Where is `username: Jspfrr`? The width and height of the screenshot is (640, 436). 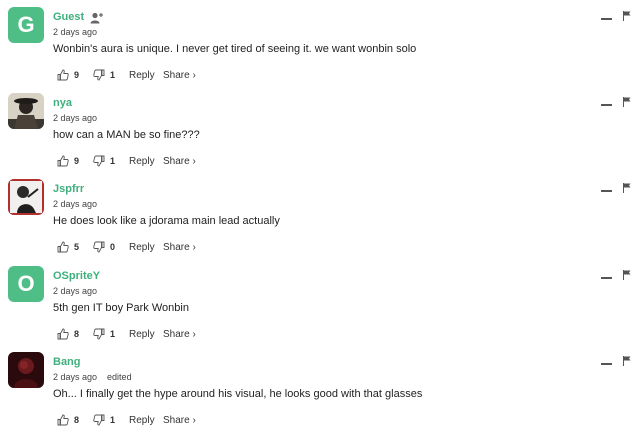 username: Jspfrr is located at coordinates (68, 189).